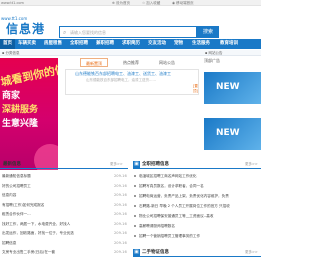  I want to click on job-row: 招聘一个营销招聘员工管理事务的工作, so click(197, 236).